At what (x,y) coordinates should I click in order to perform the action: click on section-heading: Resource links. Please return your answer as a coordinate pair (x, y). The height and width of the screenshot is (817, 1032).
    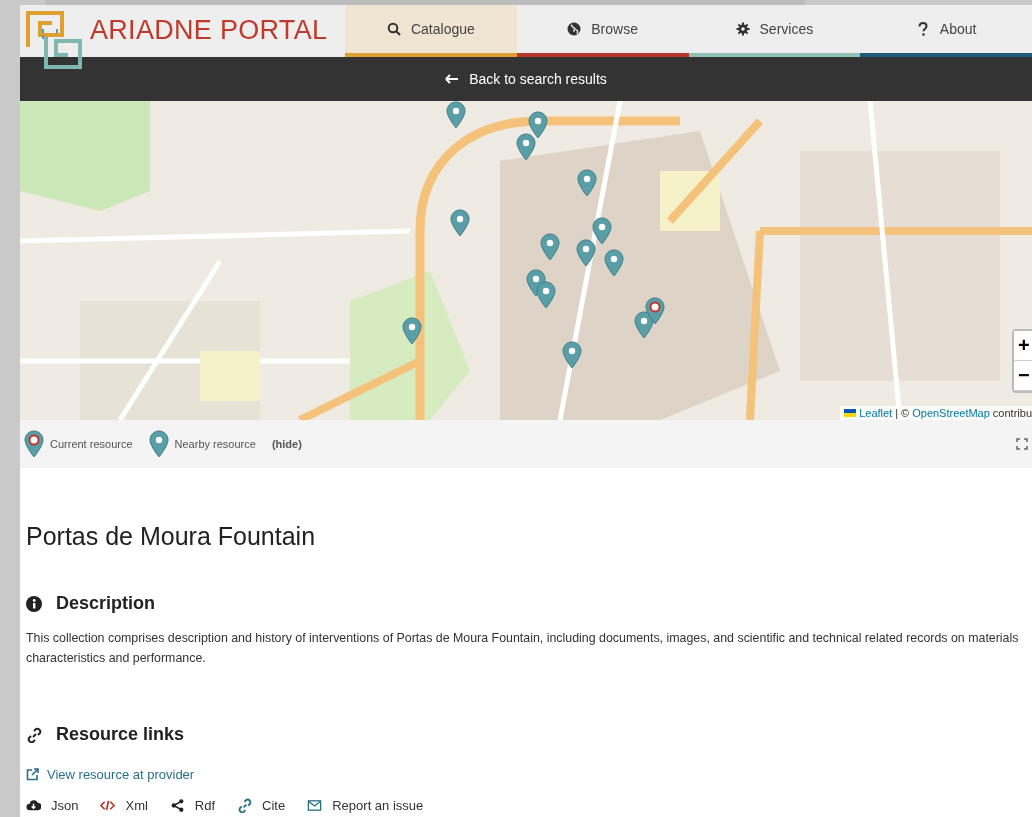
    Looking at the image, I should click on (120, 734).